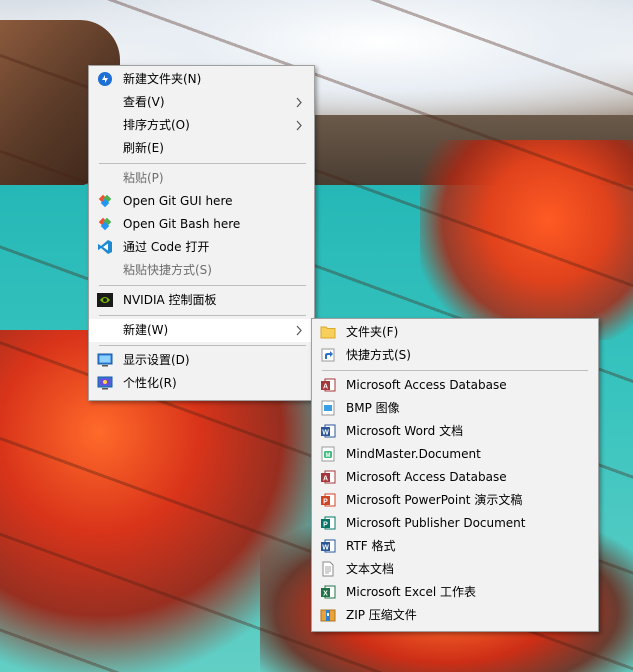 The image size is (633, 672). Describe the element at coordinates (105, 224) in the screenshot. I see `git-bash-icon` at that location.